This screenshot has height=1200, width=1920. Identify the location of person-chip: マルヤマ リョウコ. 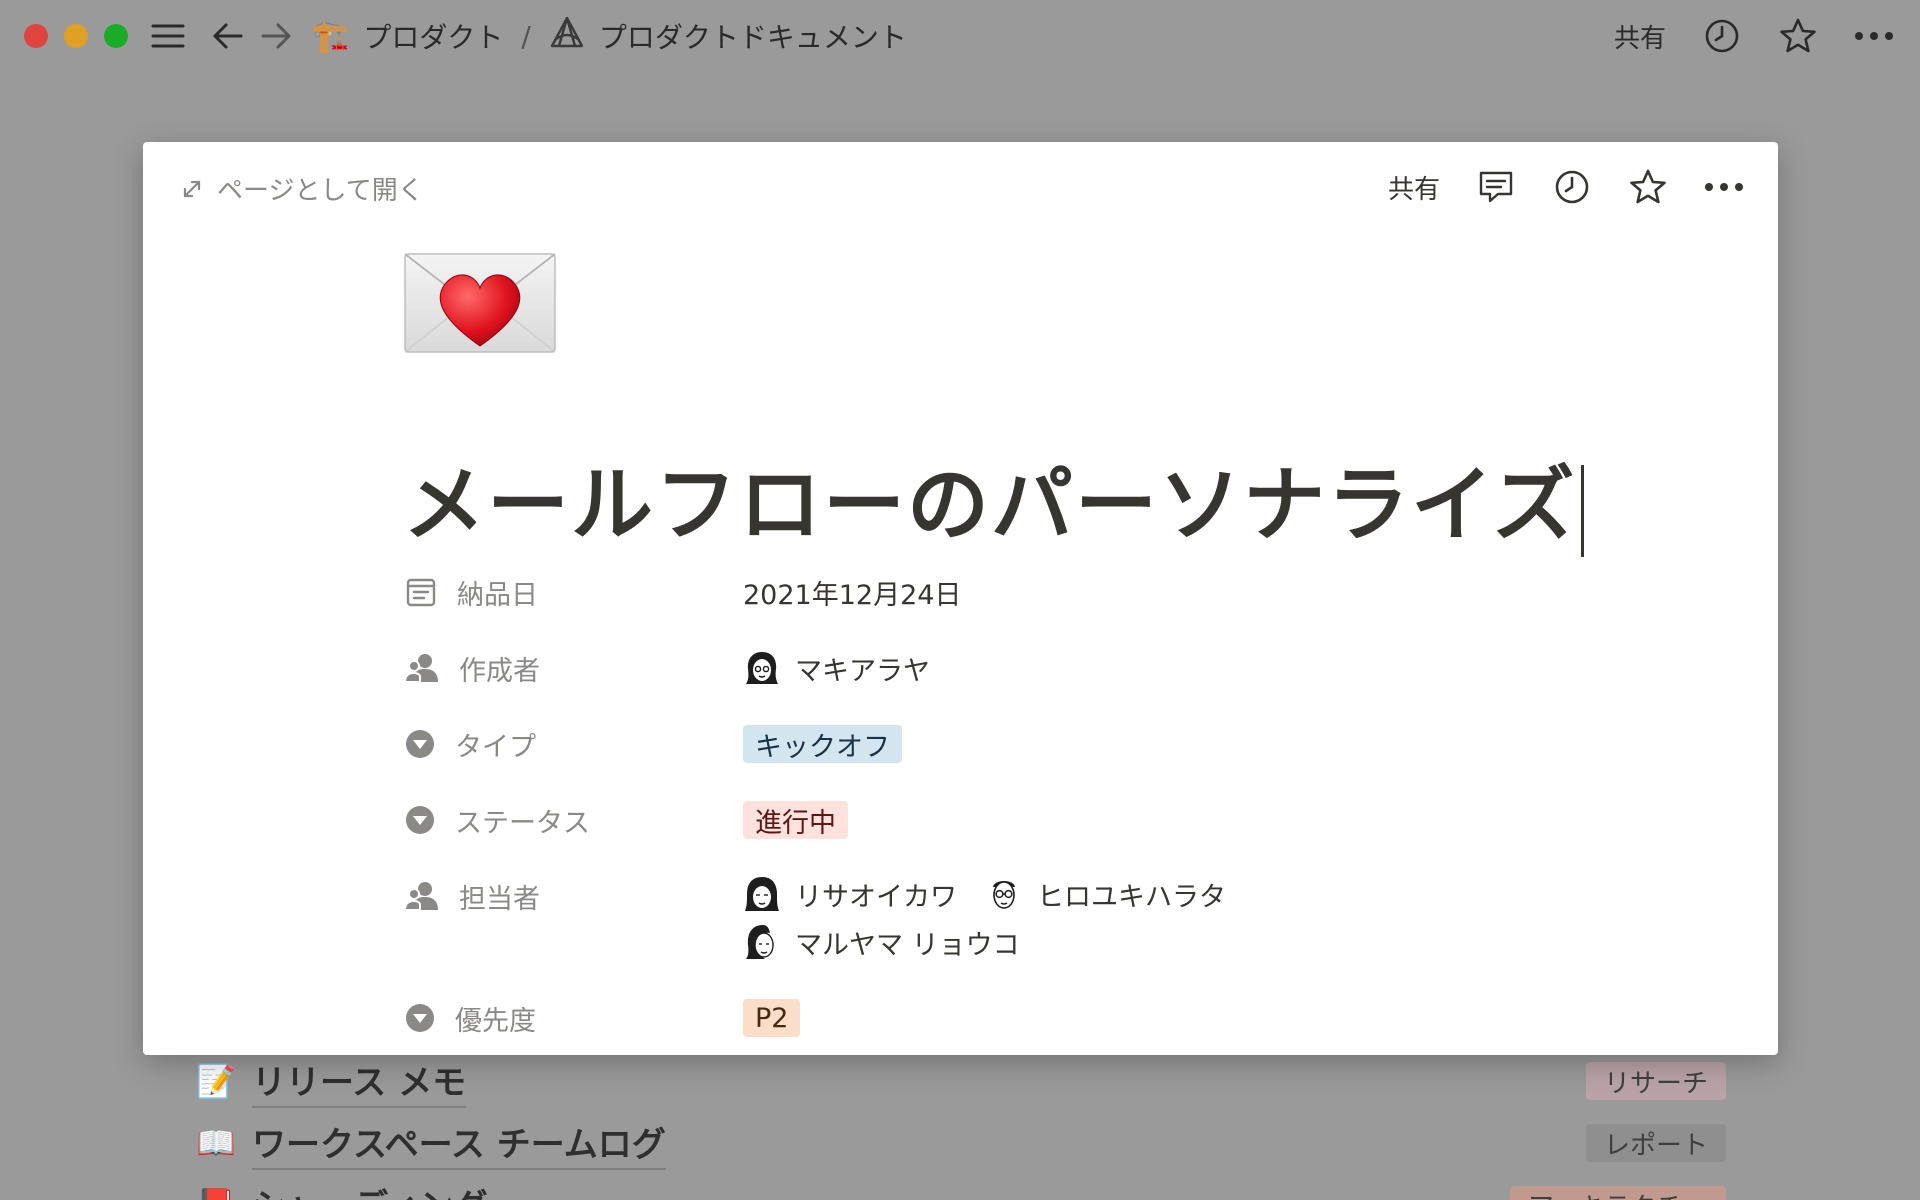
(881, 942).